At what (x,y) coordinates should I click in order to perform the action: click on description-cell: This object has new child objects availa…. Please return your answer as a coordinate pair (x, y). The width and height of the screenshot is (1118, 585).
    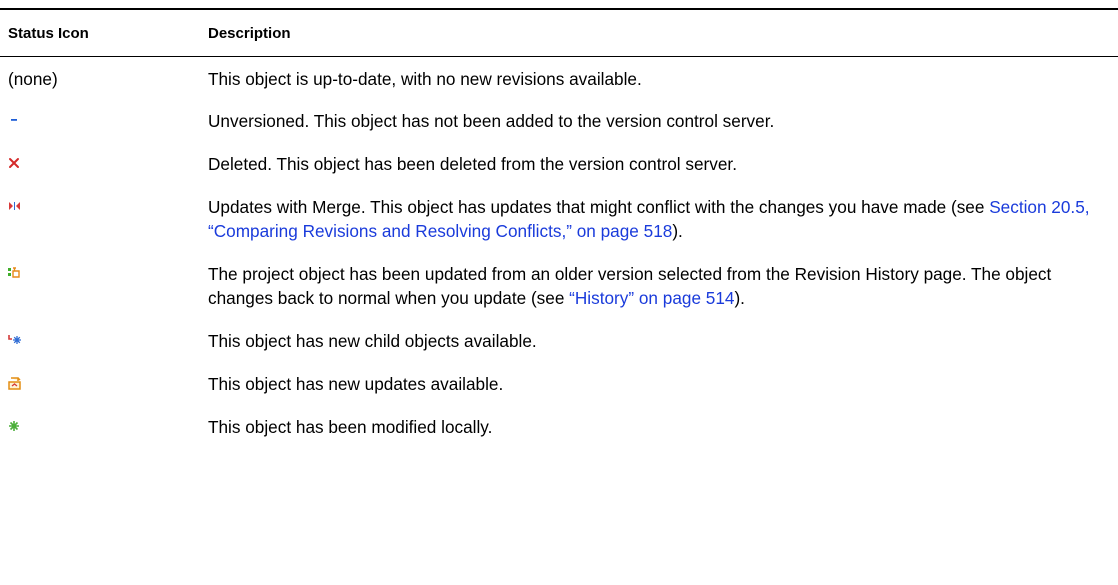
    Looking at the image, I should click on (372, 341).